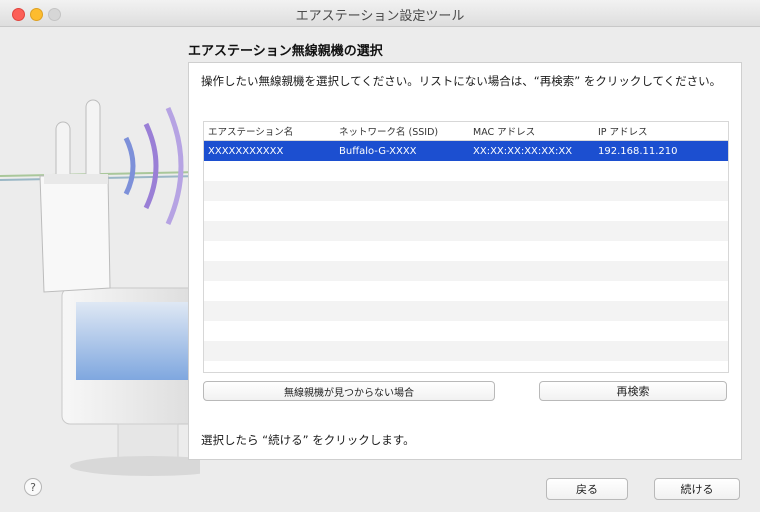 This screenshot has height=512, width=760. I want to click on title-bar: エアステーション設定ツール, so click(380, 13).